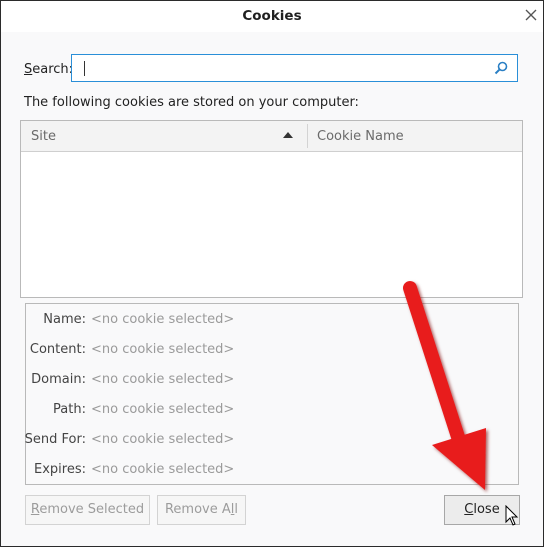  I want to click on detail-label: Expires:, so click(60, 469).